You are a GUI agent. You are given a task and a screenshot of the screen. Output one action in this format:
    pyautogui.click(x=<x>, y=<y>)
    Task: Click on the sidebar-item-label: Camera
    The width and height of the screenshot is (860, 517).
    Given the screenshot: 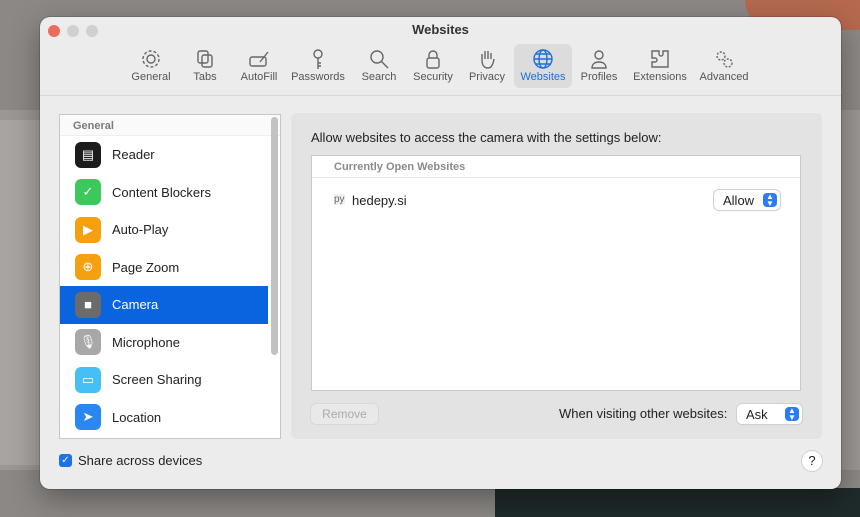 What is the action you would take?
    pyautogui.click(x=135, y=305)
    